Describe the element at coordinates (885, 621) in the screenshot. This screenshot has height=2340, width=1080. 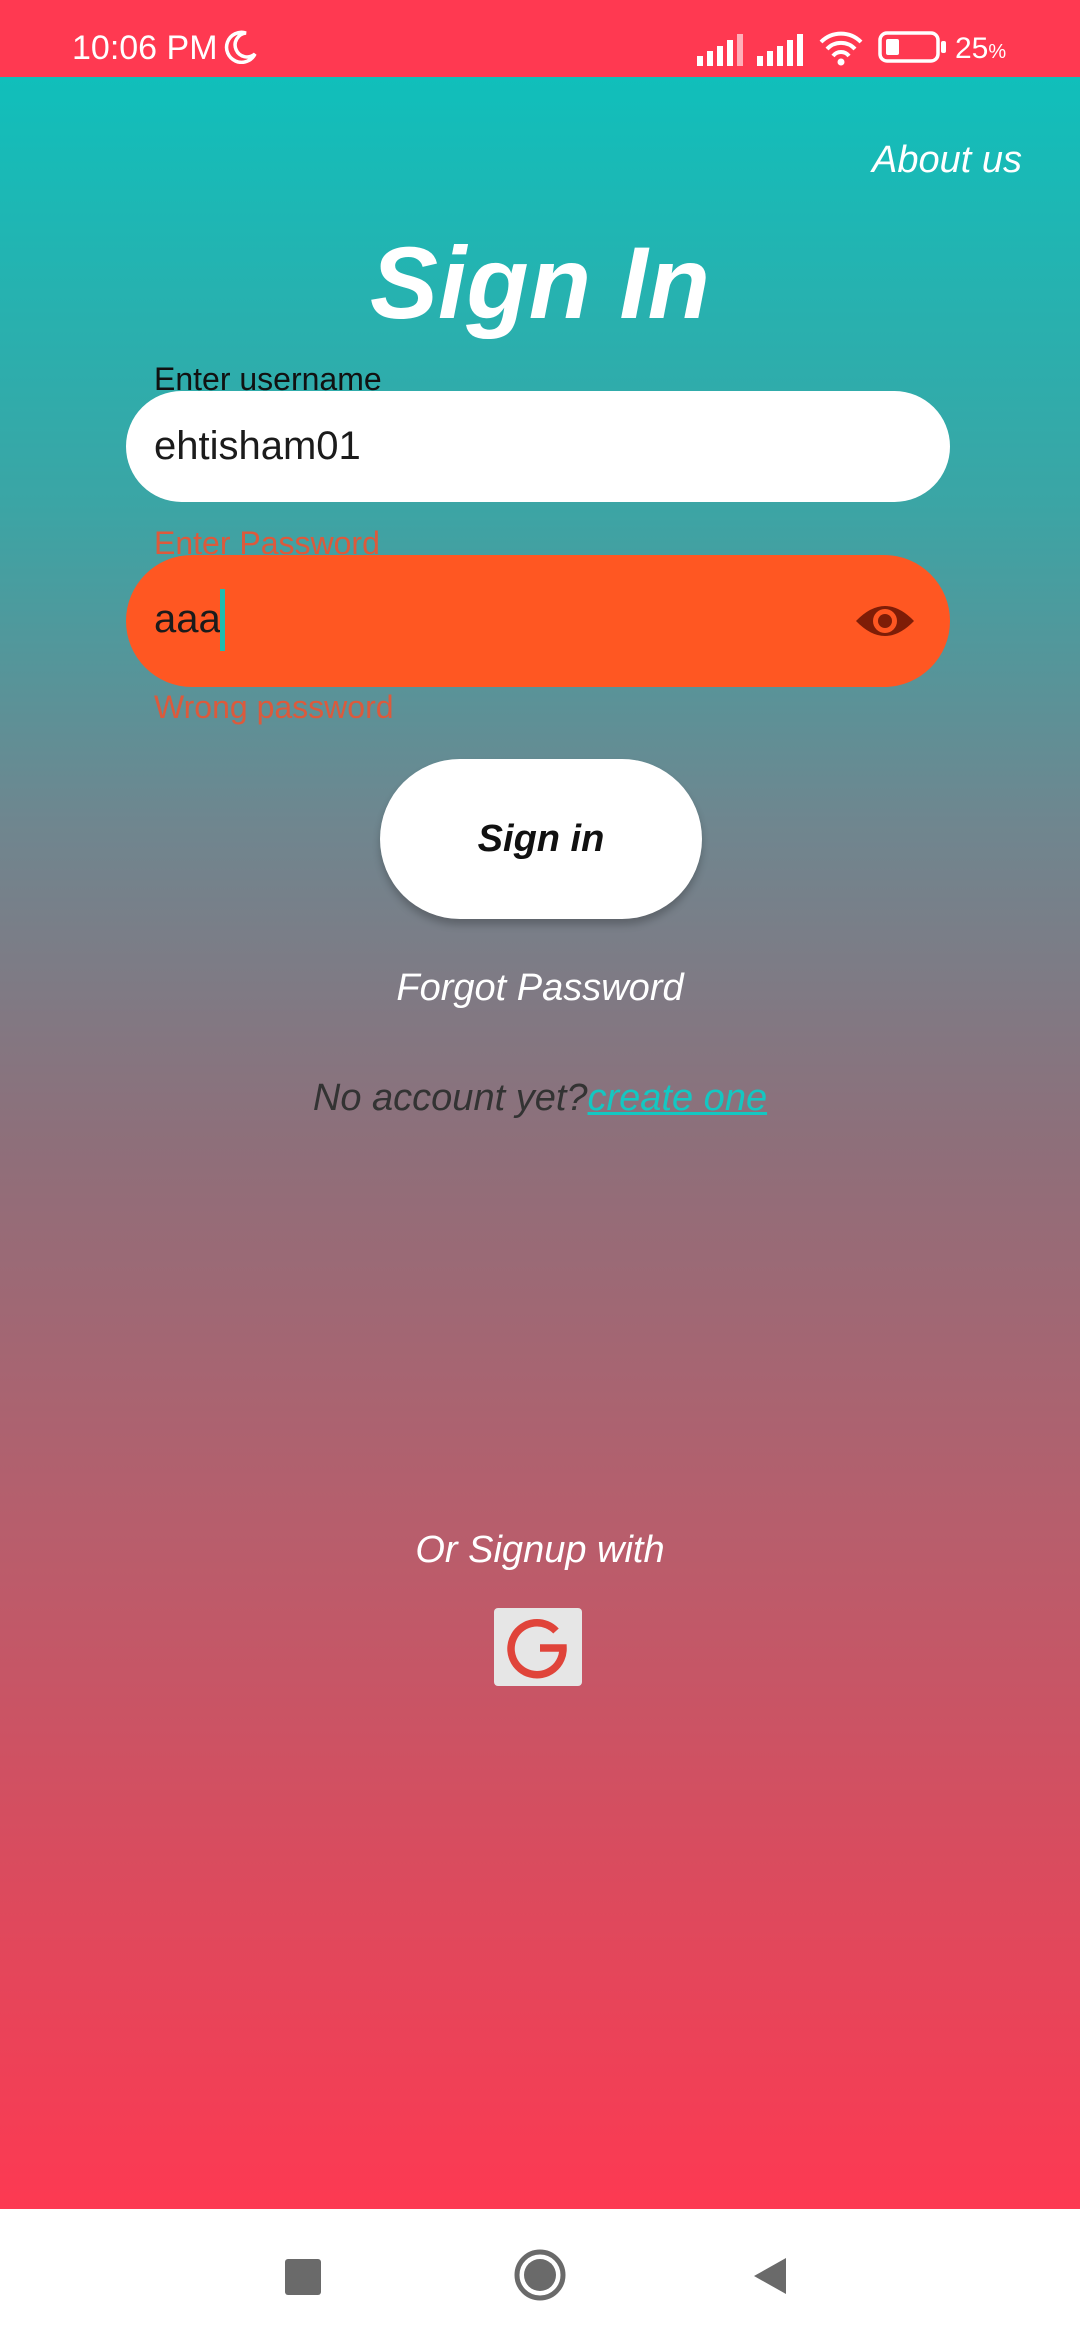
I see `eye-icon` at that location.